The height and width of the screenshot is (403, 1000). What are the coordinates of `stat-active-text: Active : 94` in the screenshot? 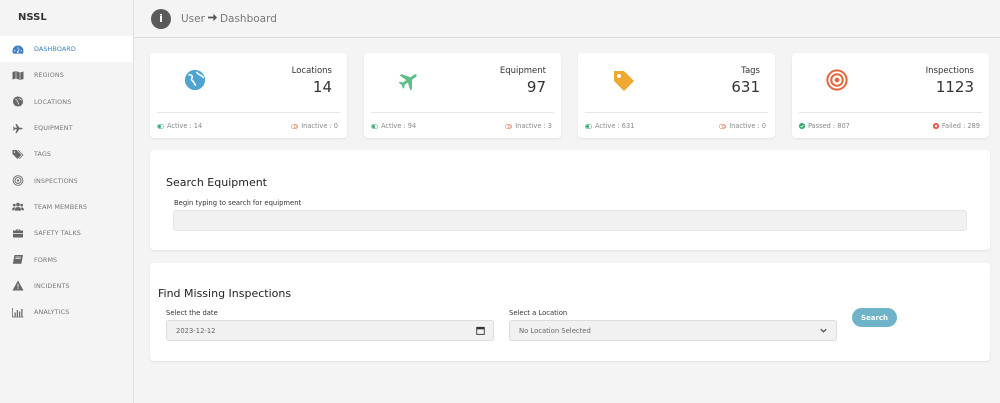 It's located at (399, 126).